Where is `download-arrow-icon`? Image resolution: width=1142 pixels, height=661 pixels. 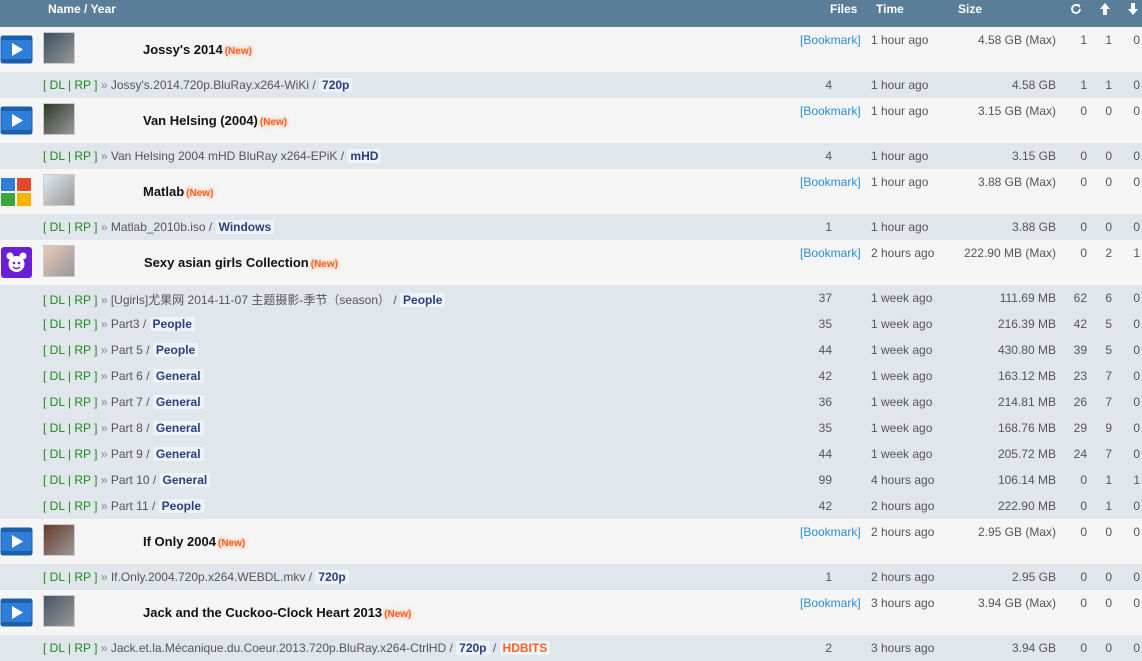 download-arrow-icon is located at coordinates (1133, 9).